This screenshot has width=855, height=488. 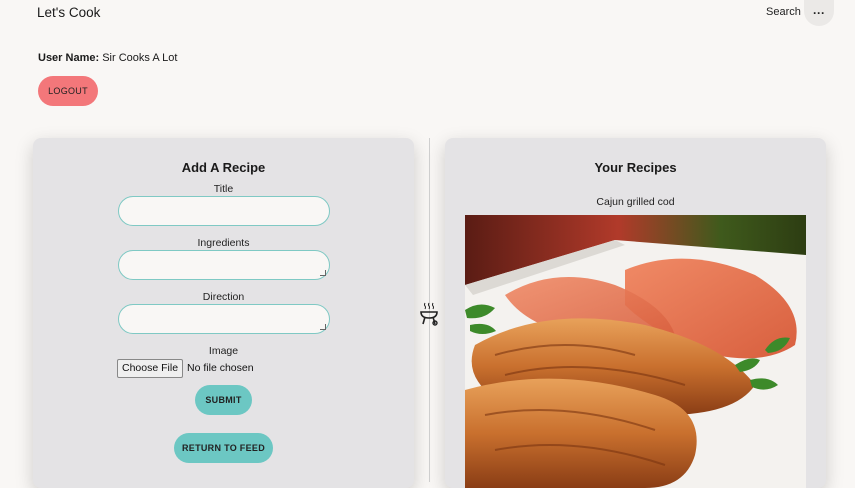 I want to click on ingredients-label: Ingredients, so click(x=223, y=243).